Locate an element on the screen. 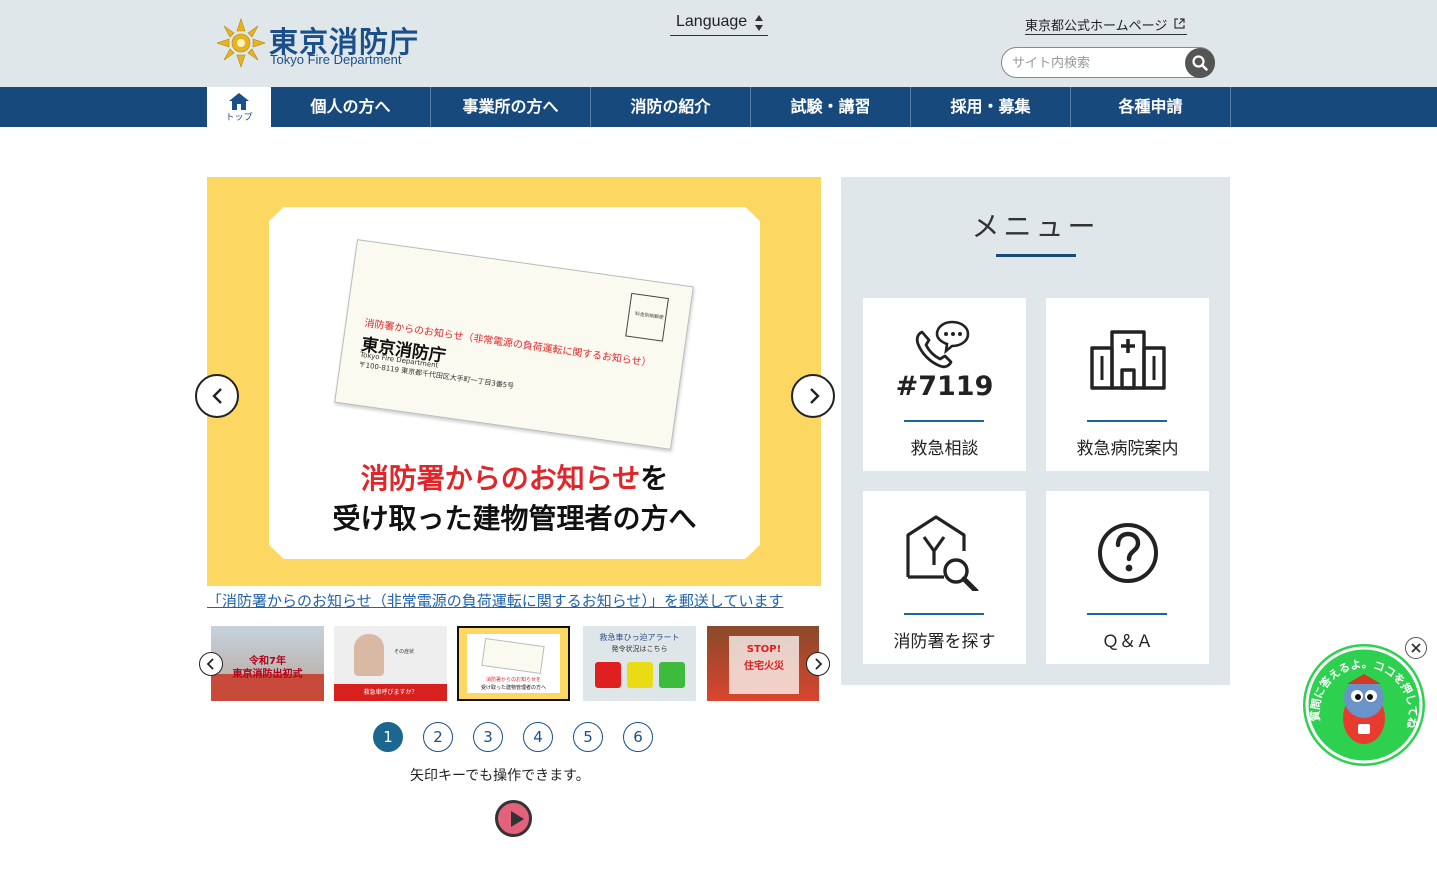 This screenshot has width=1437, height=869. thumbnail-1: 令和7年 東京消防出初式 is located at coordinates (267, 663).